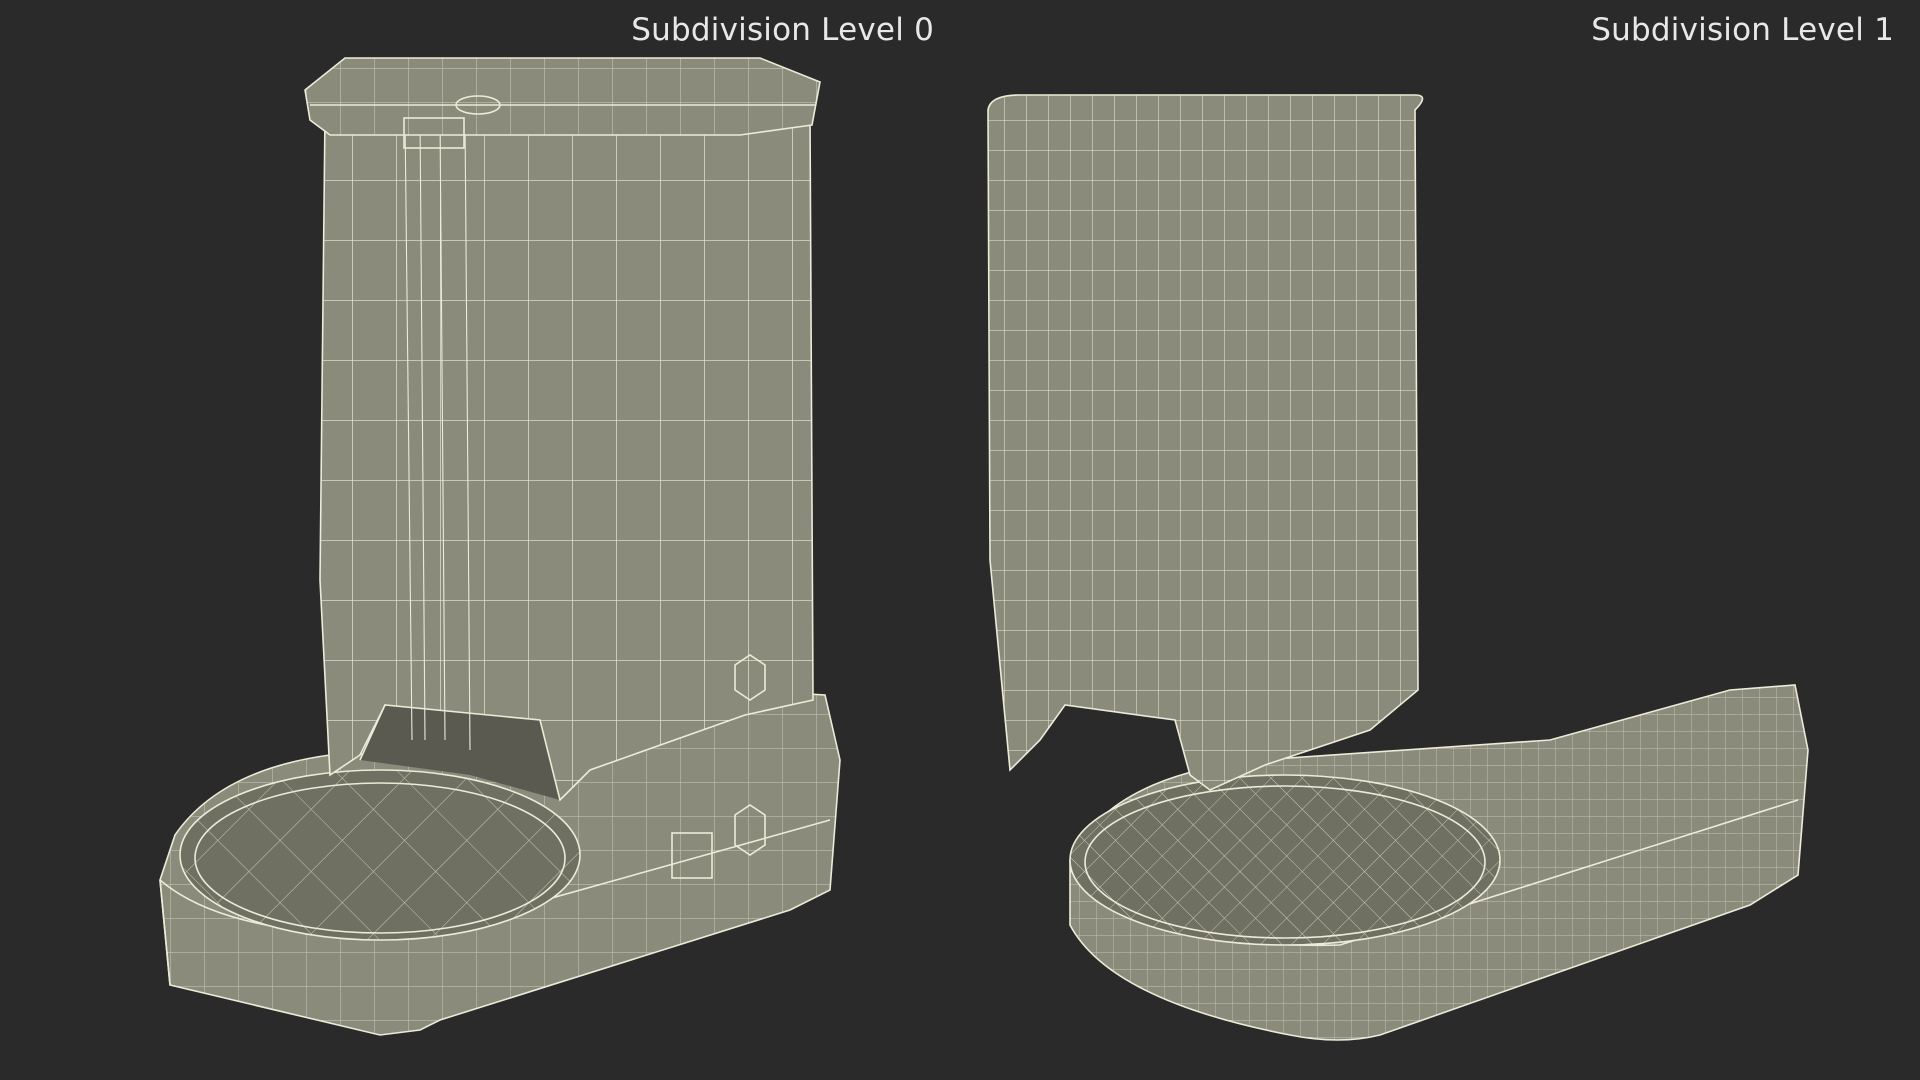 The image size is (1920, 1080). What do you see at coordinates (562, 103) in the screenshot?
I see `feeder-lid` at bounding box center [562, 103].